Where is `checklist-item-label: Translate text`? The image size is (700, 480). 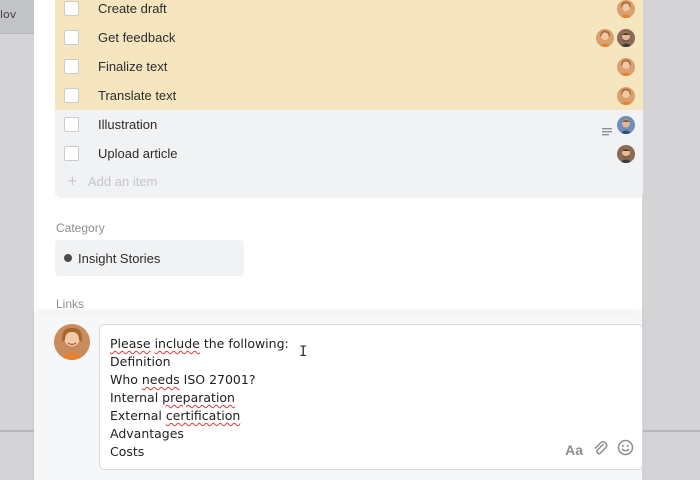
checklist-item-label: Translate text is located at coordinates (357, 95).